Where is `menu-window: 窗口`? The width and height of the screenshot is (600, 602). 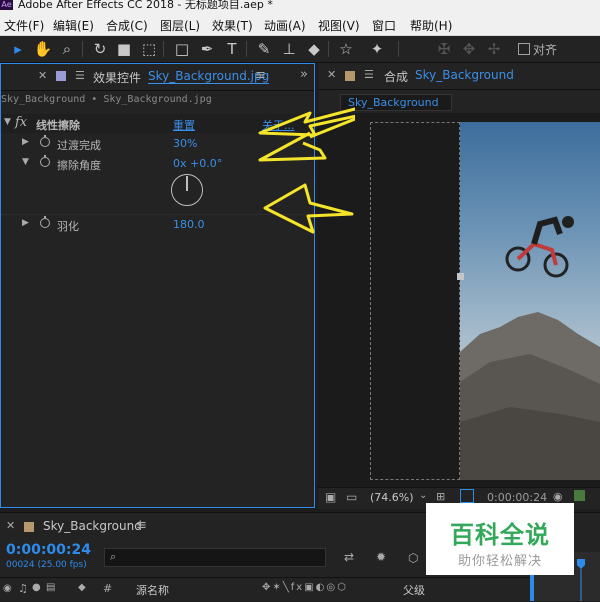 menu-window: 窗口 is located at coordinates (384, 25).